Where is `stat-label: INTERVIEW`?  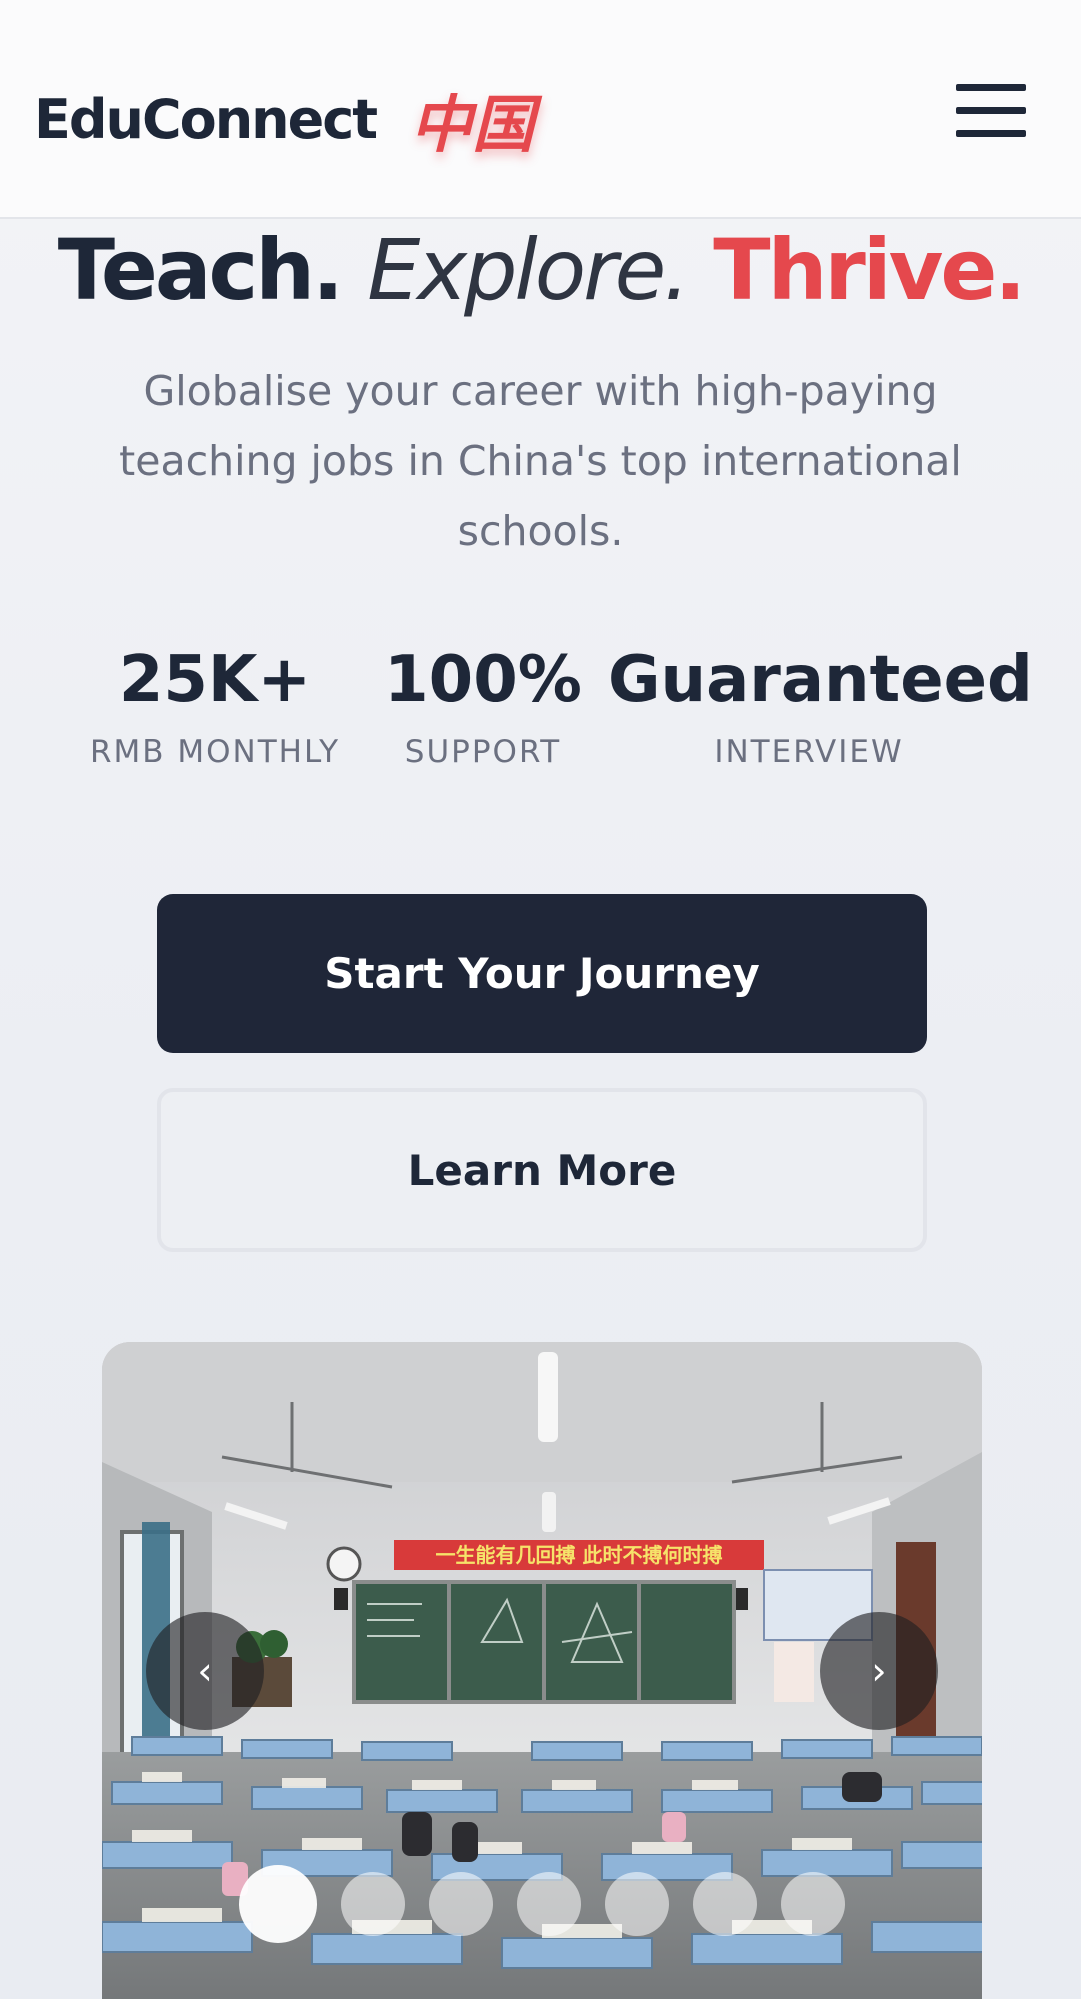 stat-label: INTERVIEW is located at coordinates (809, 752).